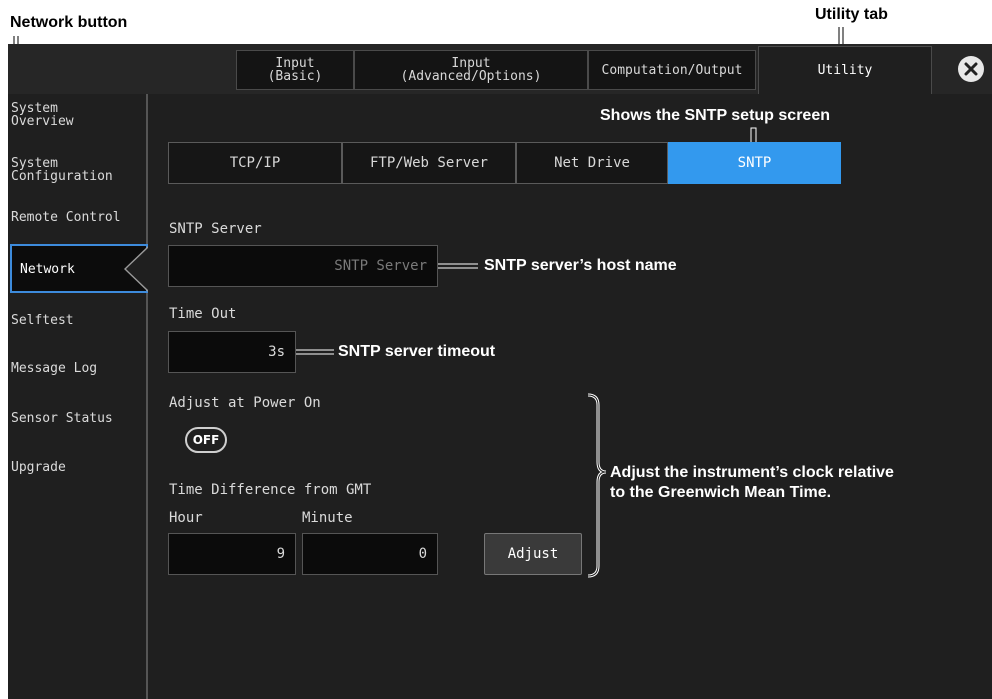 This screenshot has height=699, width=992. I want to click on sntp-server-label: SNTP Server, so click(215, 229).